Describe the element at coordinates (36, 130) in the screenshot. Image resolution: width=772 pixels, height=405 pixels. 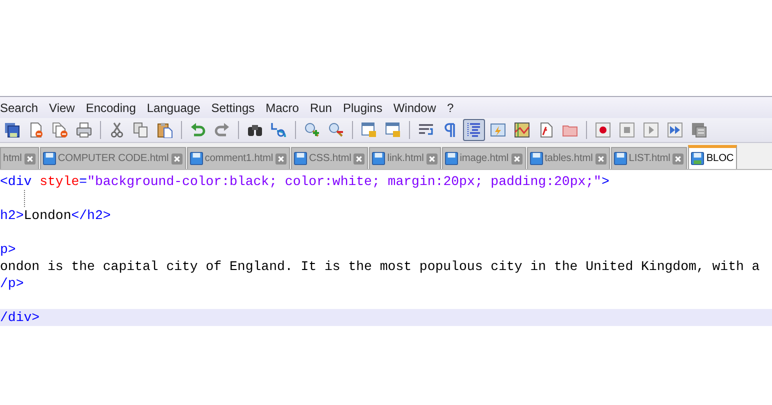
I see `document-icon` at that location.